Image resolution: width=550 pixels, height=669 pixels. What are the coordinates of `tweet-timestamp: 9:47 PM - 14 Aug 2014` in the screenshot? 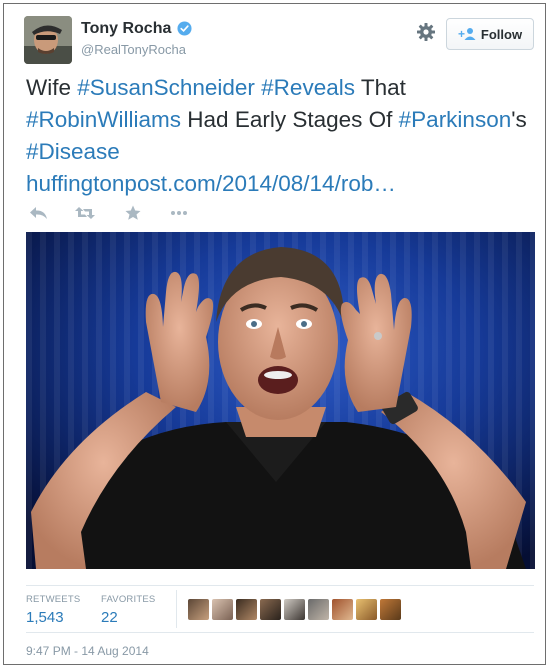 It's located at (87, 651).